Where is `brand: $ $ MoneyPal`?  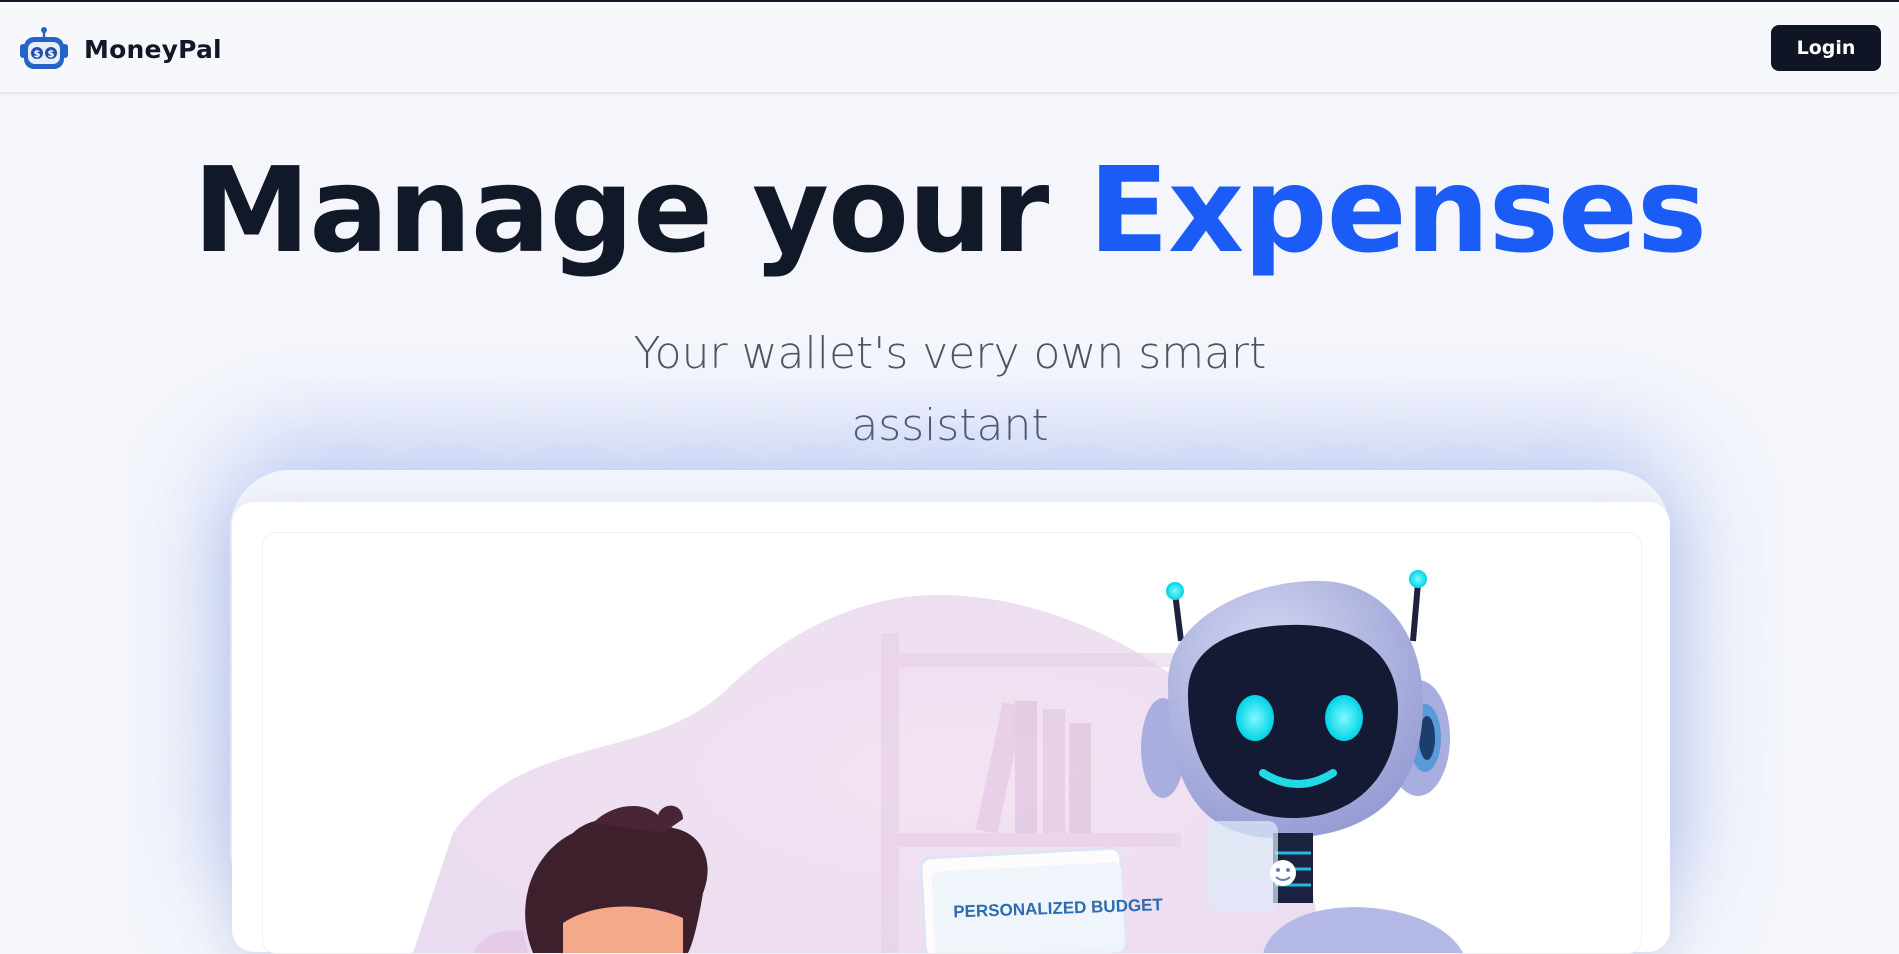
brand: $ $ MoneyPal is located at coordinates (120, 49).